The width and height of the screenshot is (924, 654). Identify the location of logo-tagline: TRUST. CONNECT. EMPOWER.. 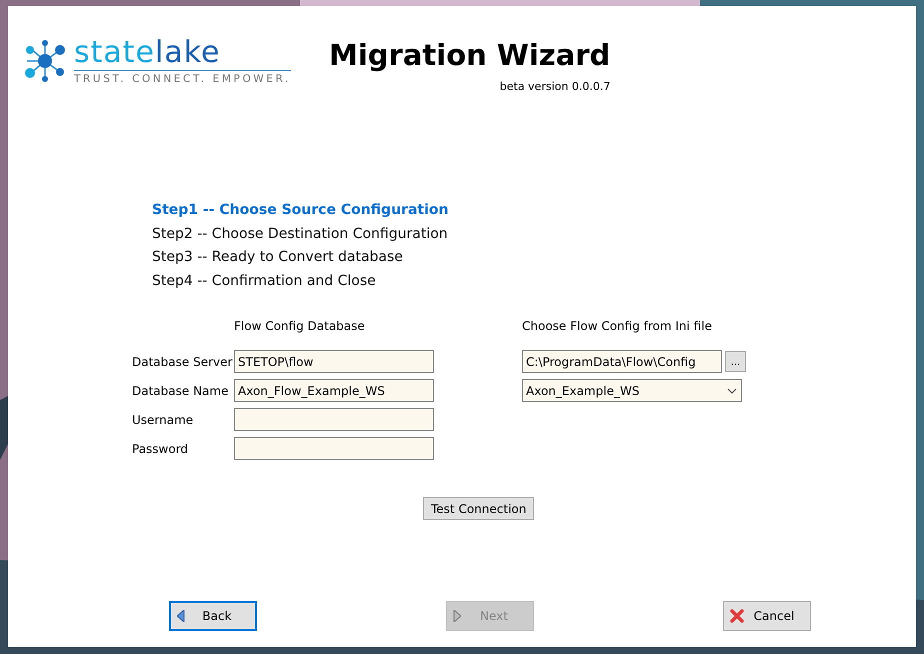
(182, 79).